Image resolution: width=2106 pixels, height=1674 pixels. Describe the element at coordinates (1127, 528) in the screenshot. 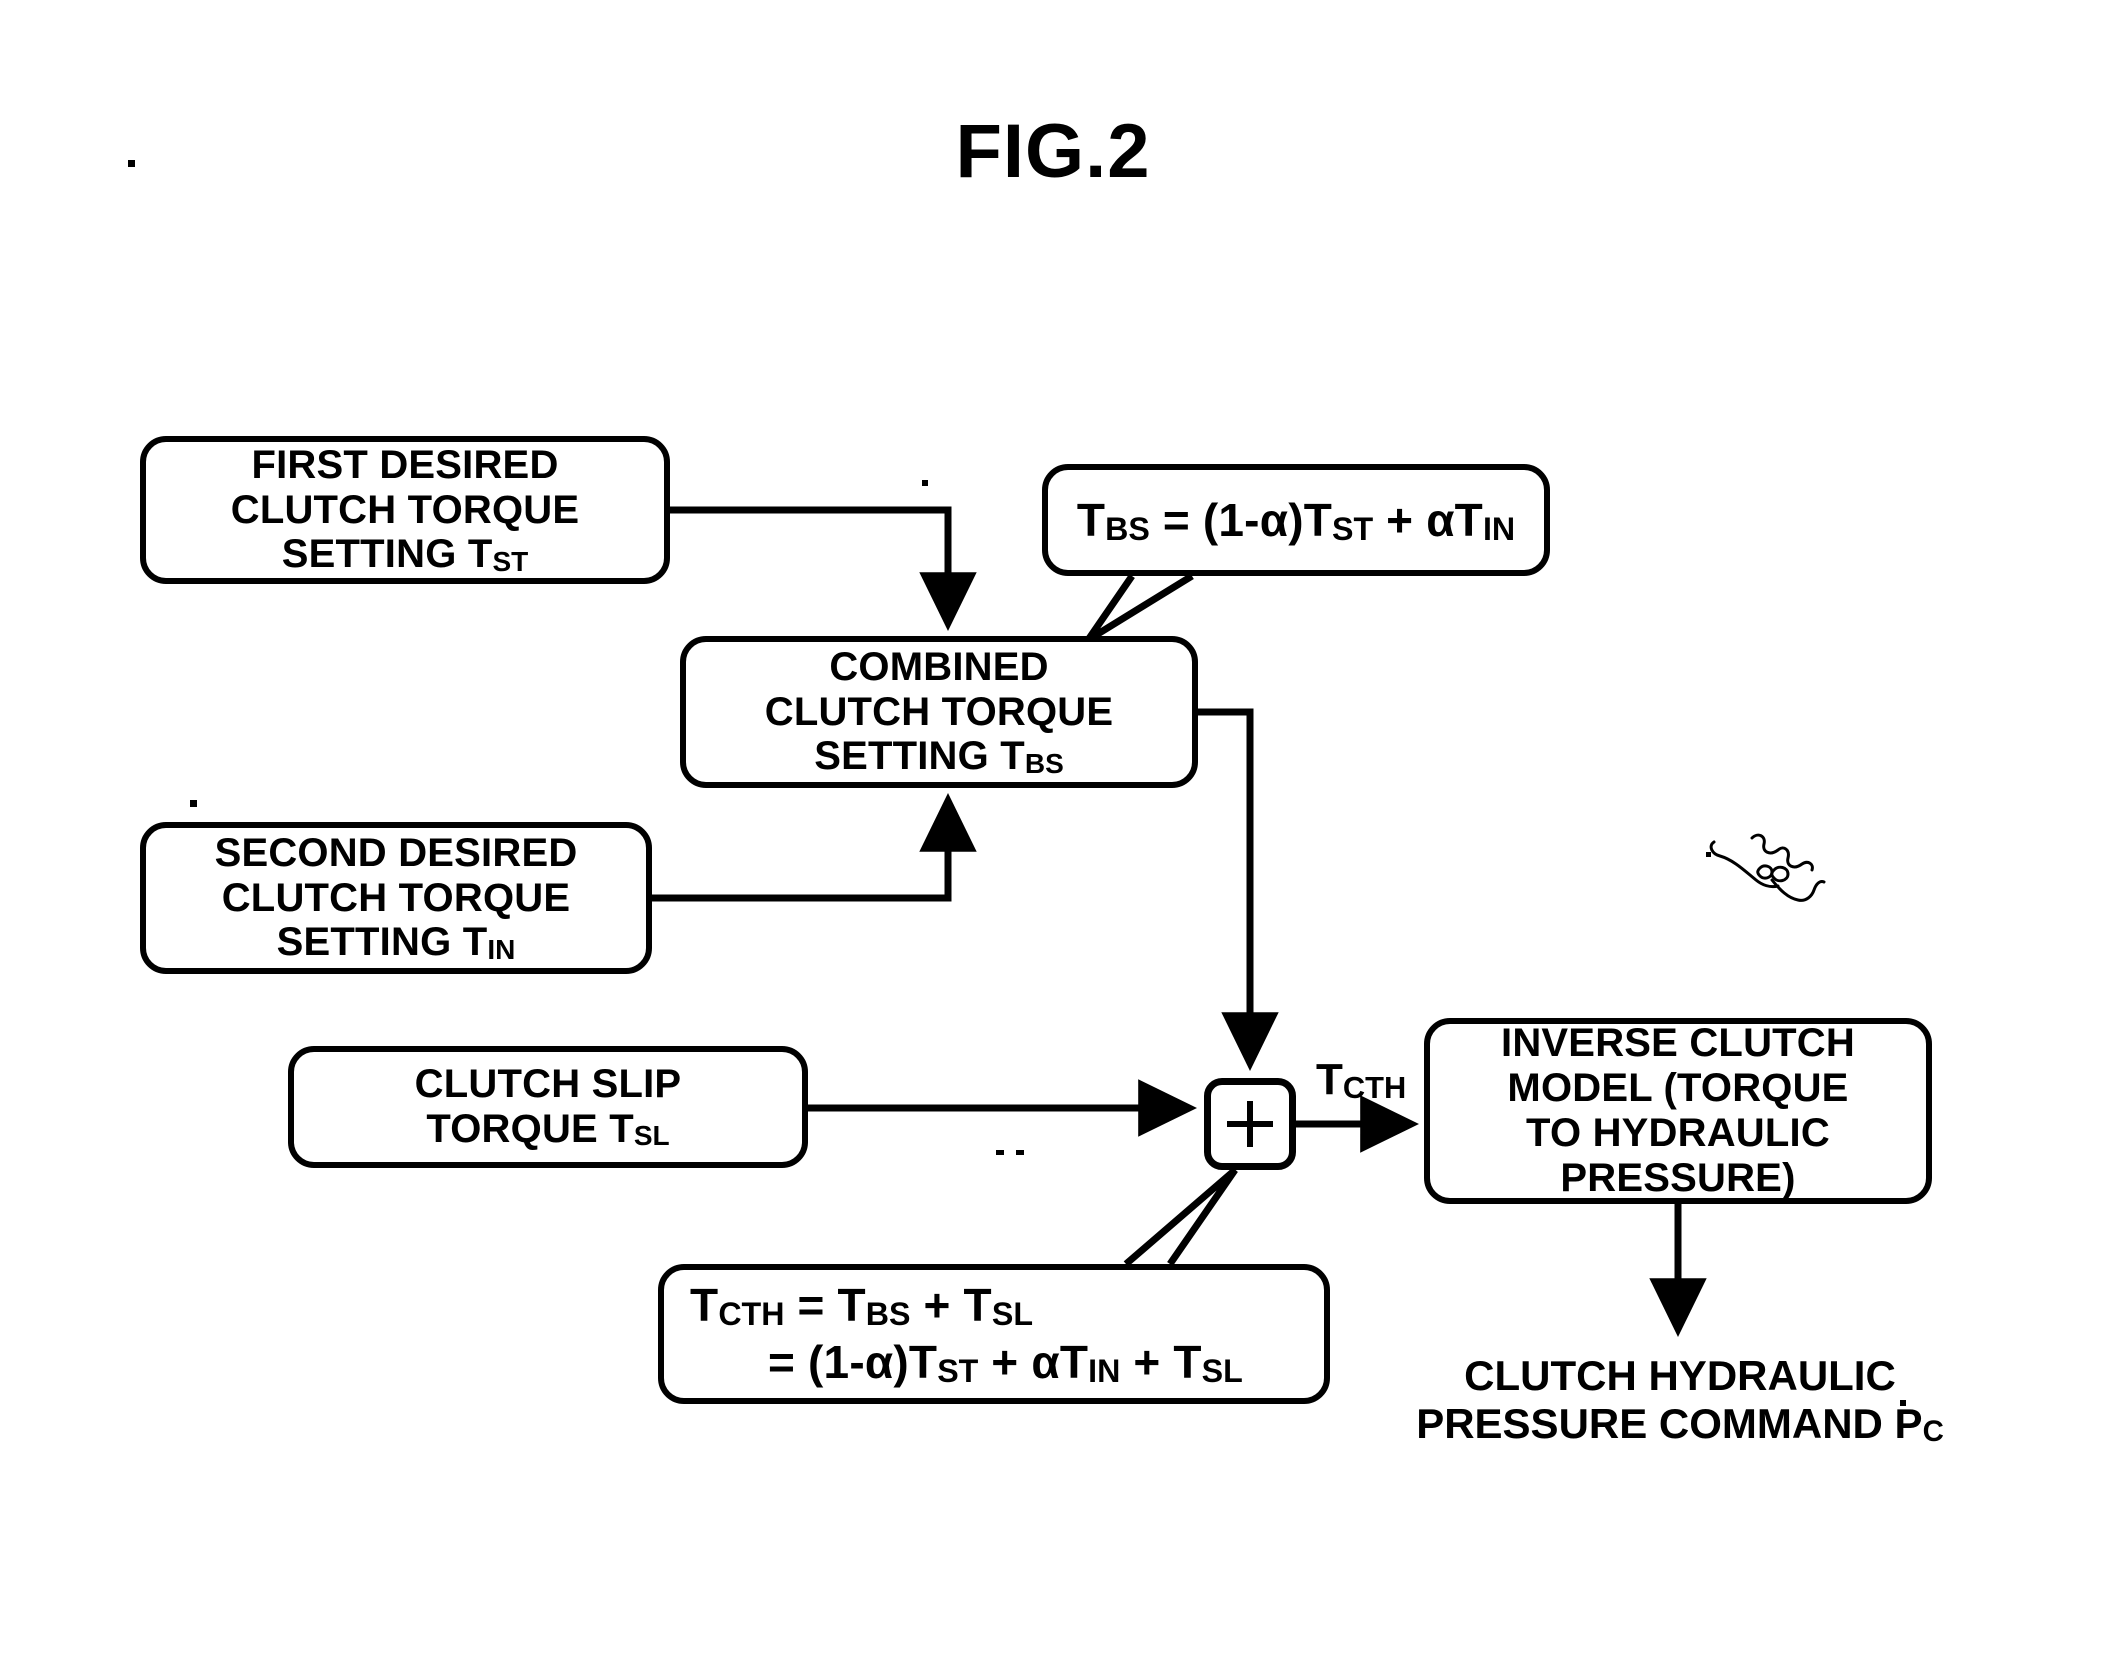

I see `tbs-t-sub: BS` at that location.